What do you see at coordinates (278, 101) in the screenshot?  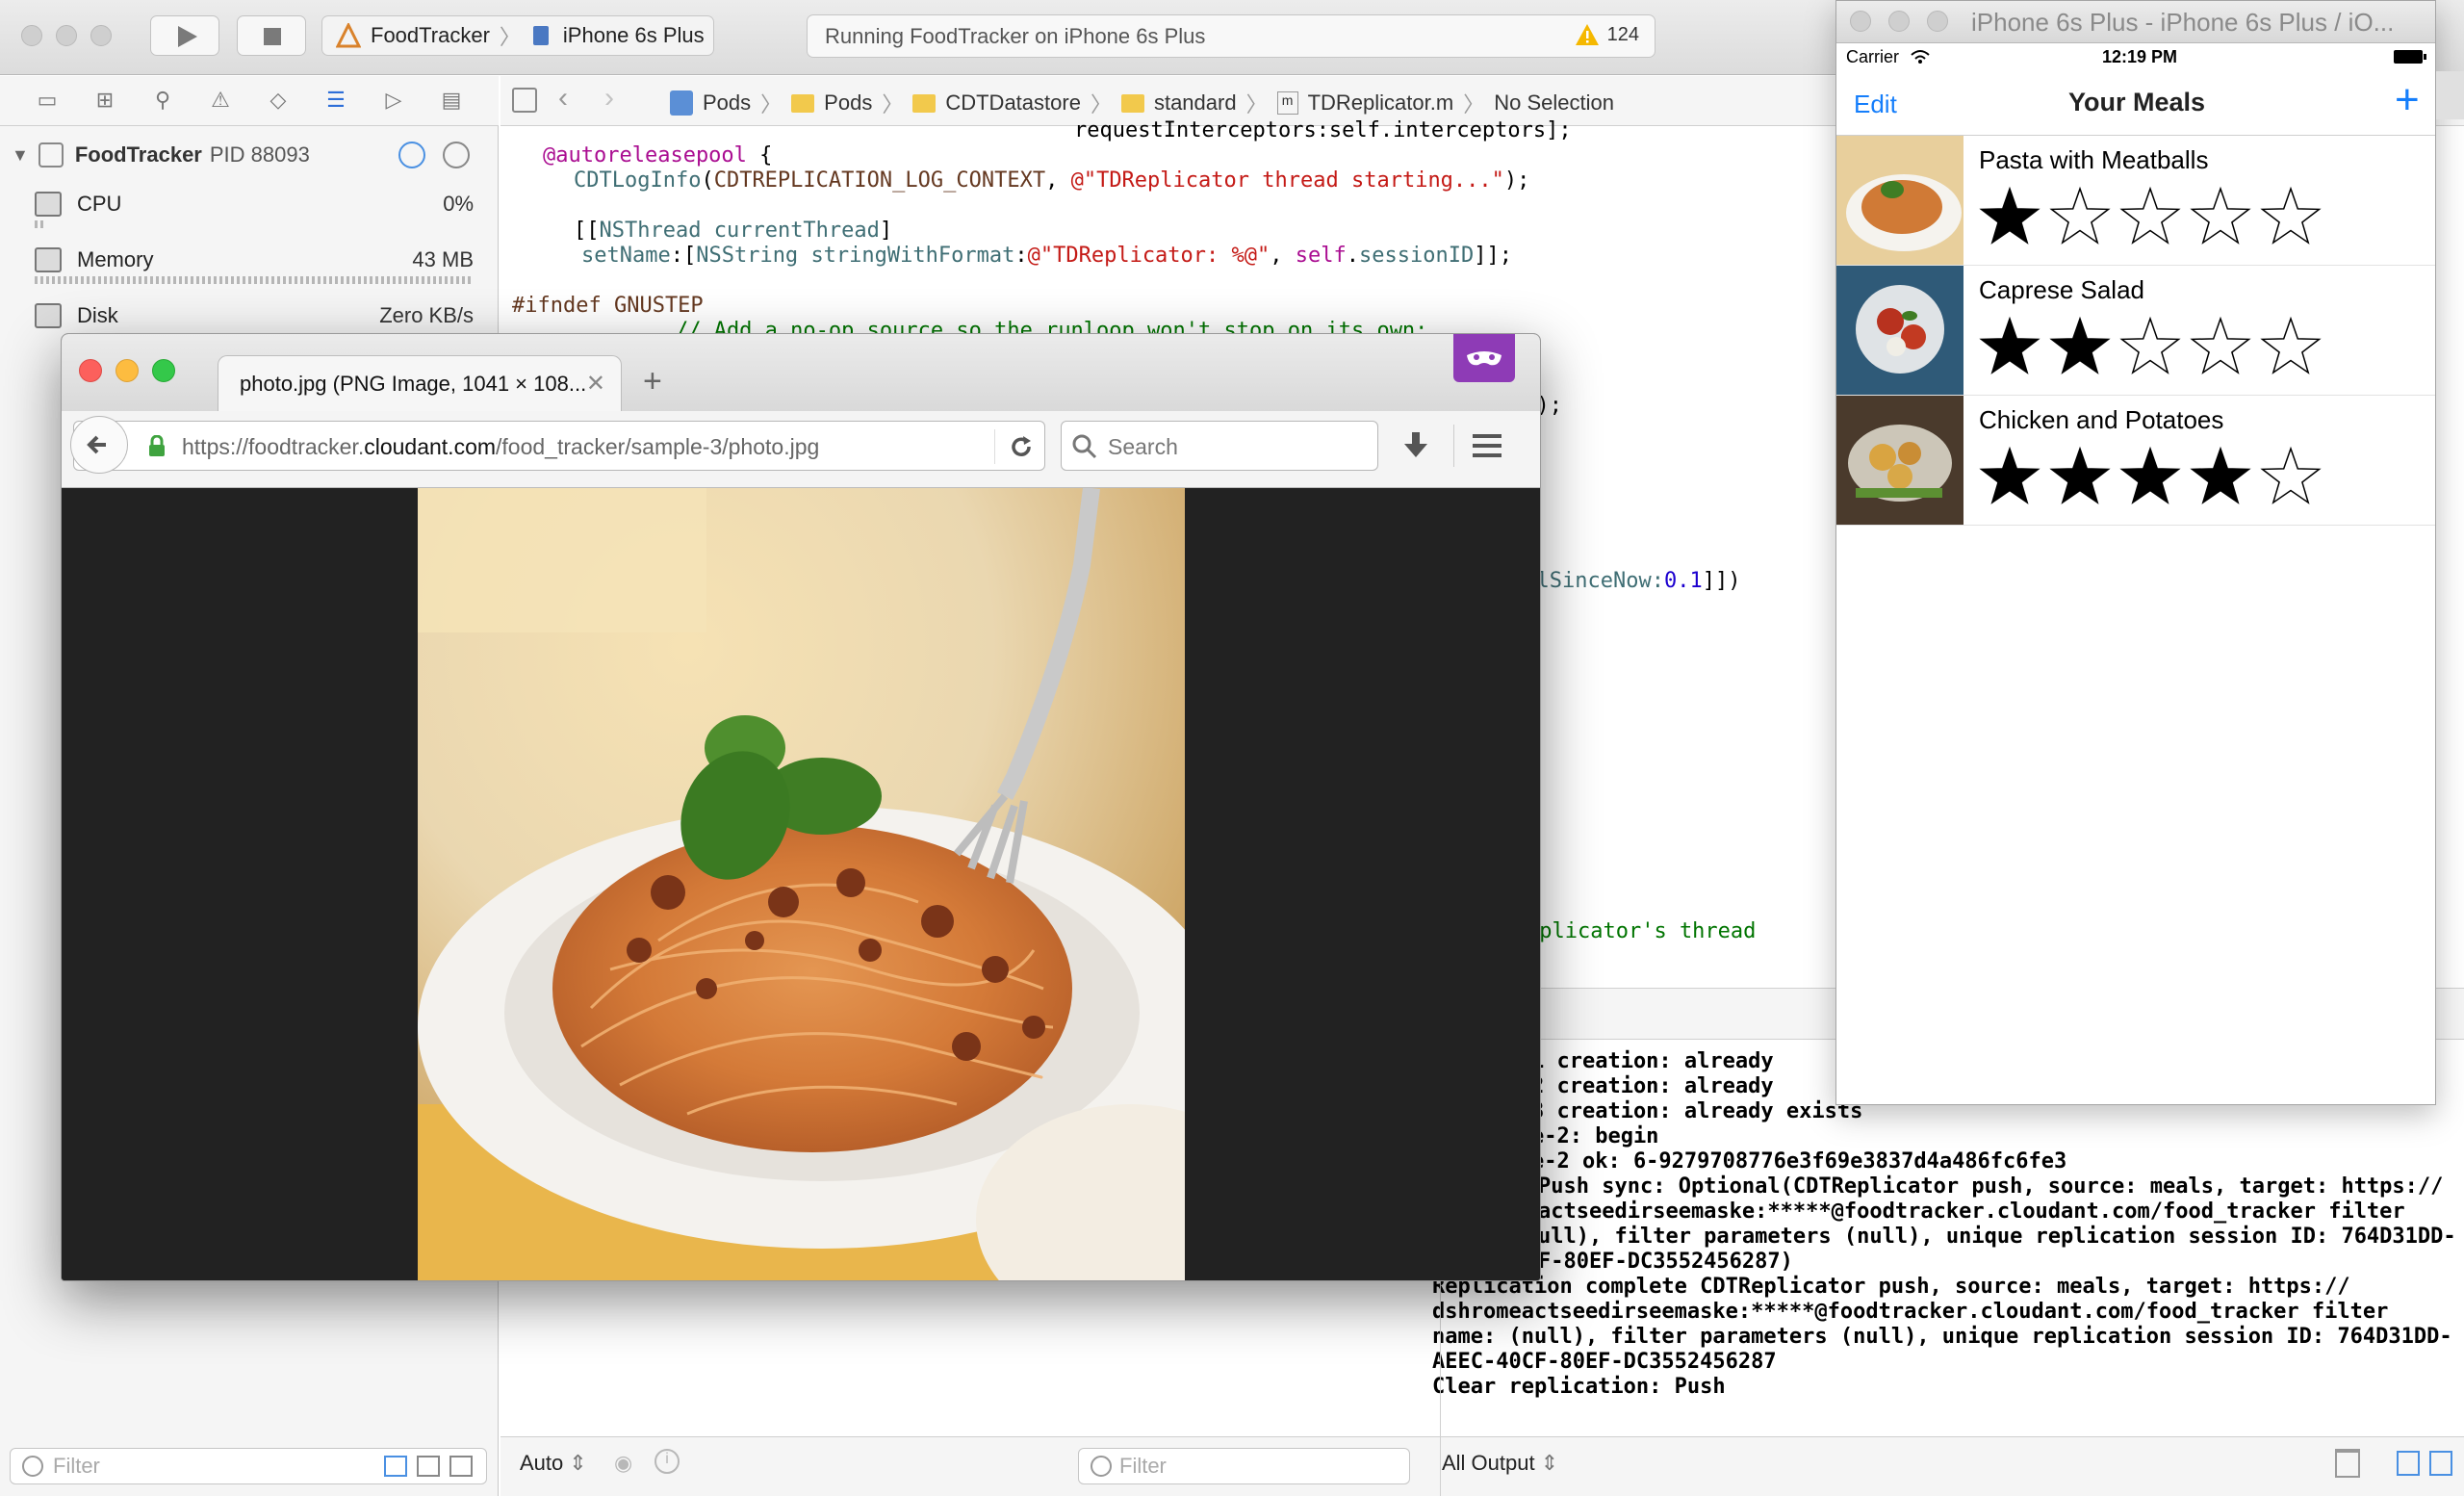 I see `test-navigator-icon: ◇` at bounding box center [278, 101].